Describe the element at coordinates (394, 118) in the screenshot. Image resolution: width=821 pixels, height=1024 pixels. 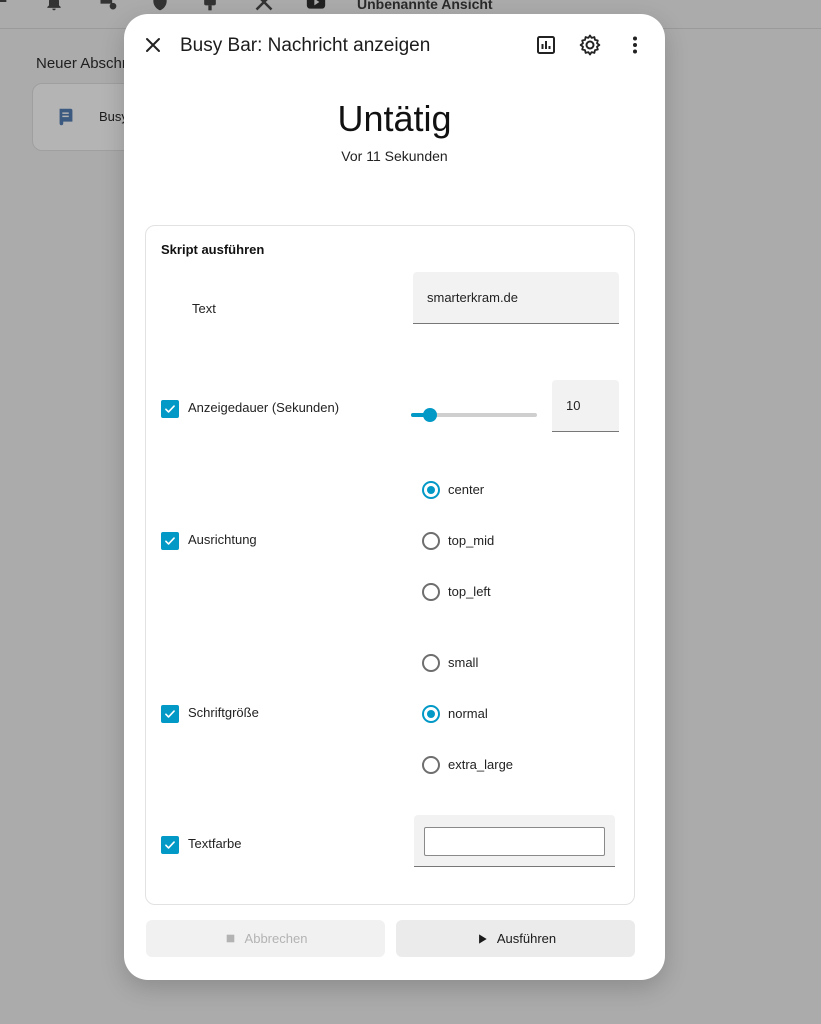
I see `entity-state: Untätig` at that location.